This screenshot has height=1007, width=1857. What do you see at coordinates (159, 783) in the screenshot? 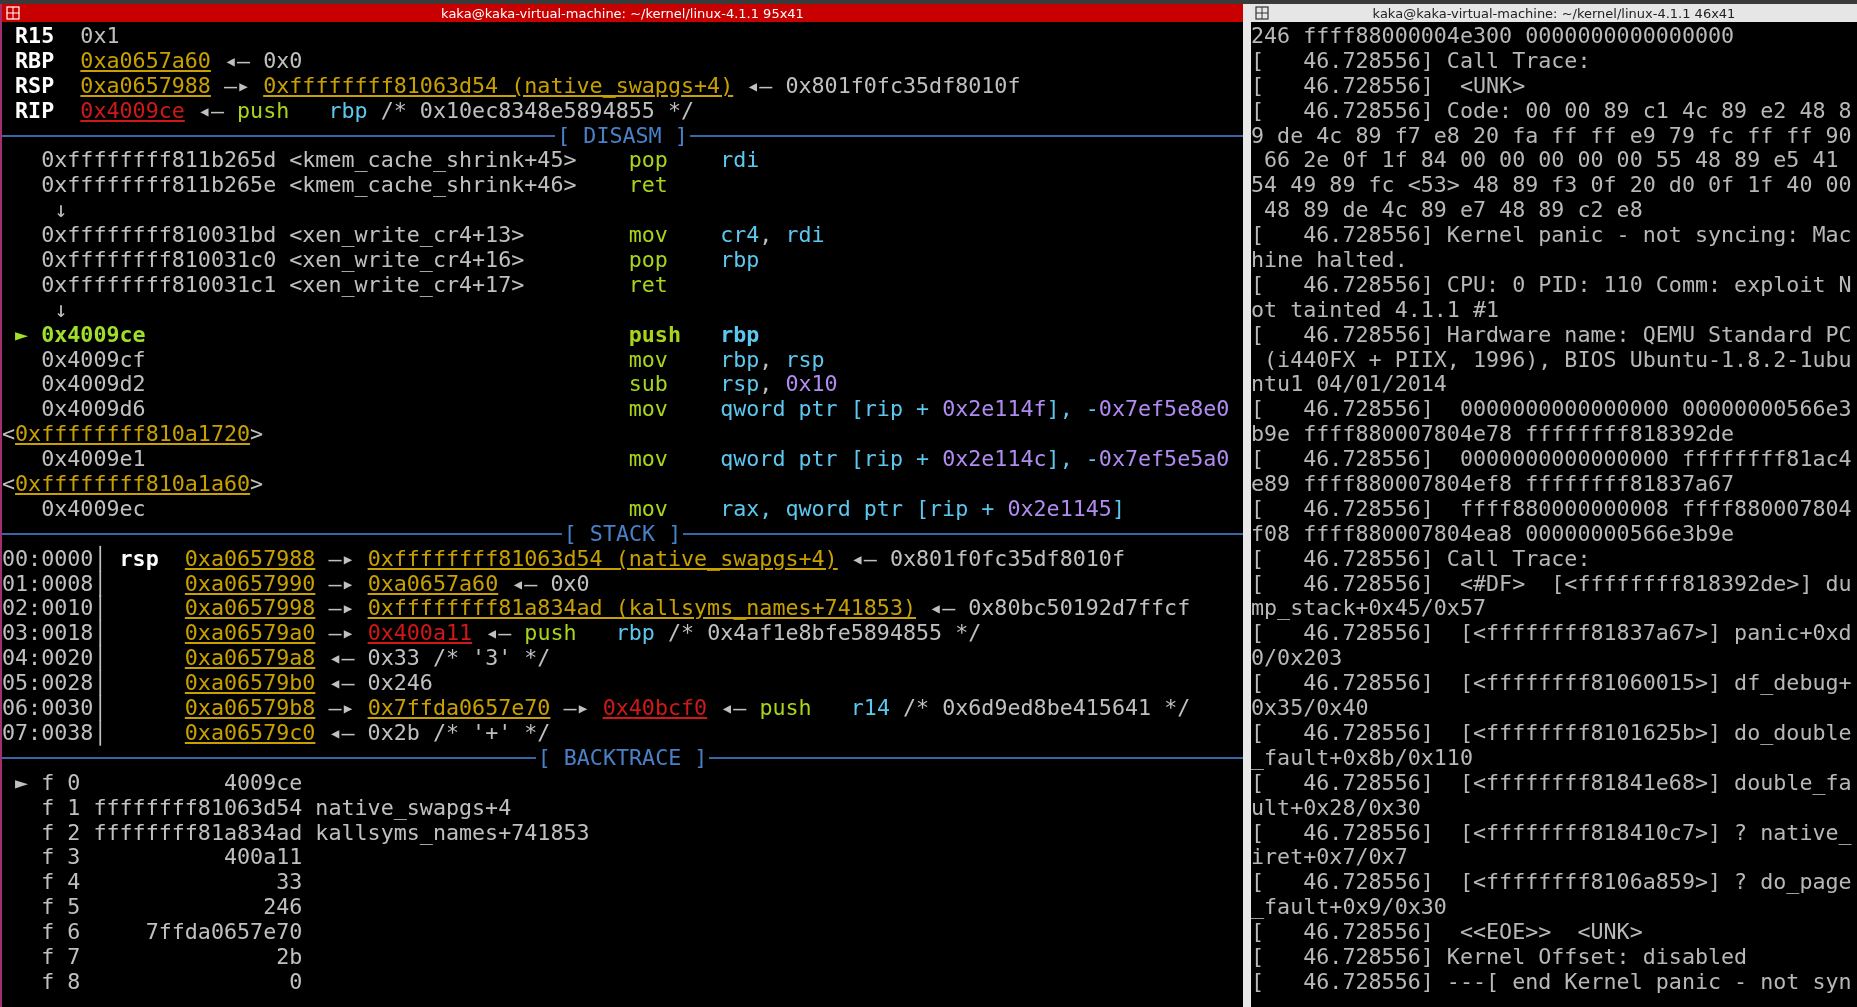
I see `terminal-line: ► f 0 4009ce` at bounding box center [159, 783].